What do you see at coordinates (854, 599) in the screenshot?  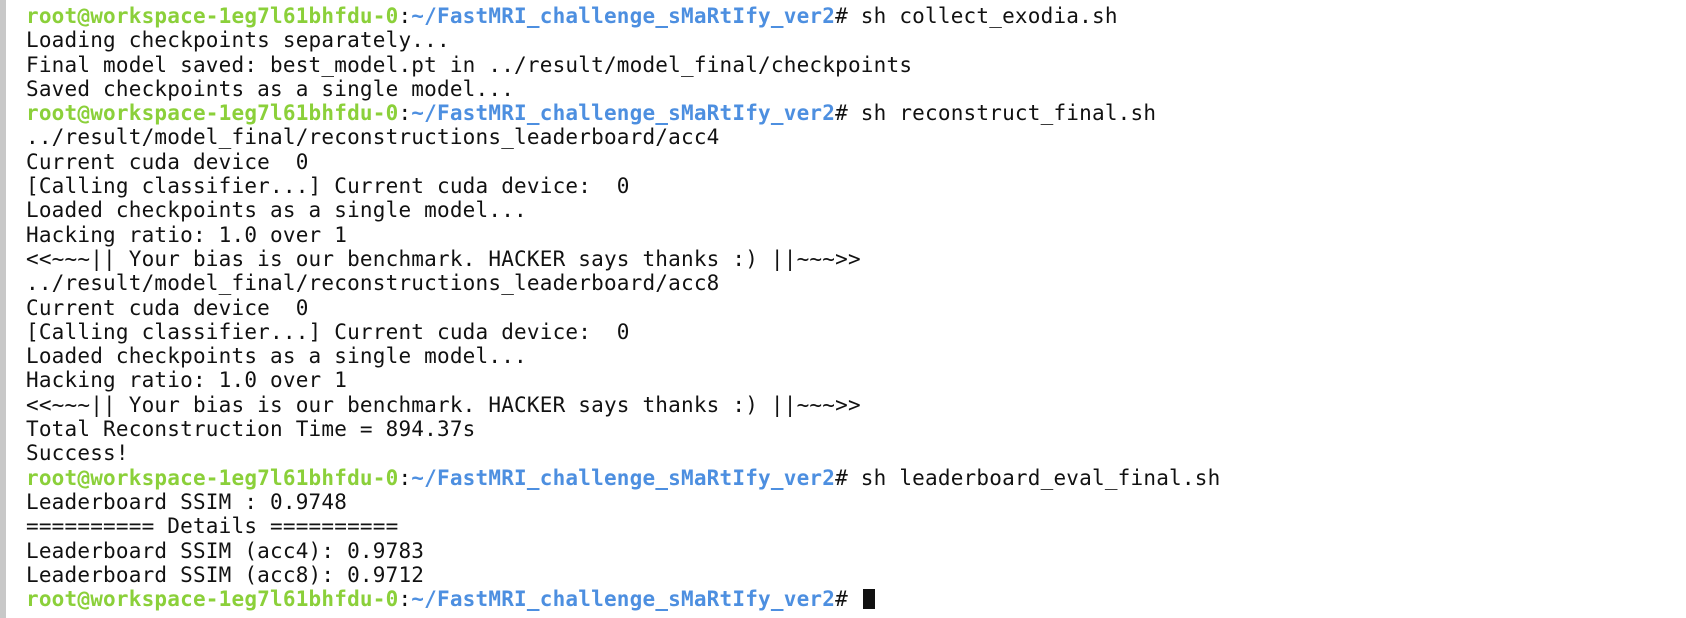 I see `command-text` at bounding box center [854, 599].